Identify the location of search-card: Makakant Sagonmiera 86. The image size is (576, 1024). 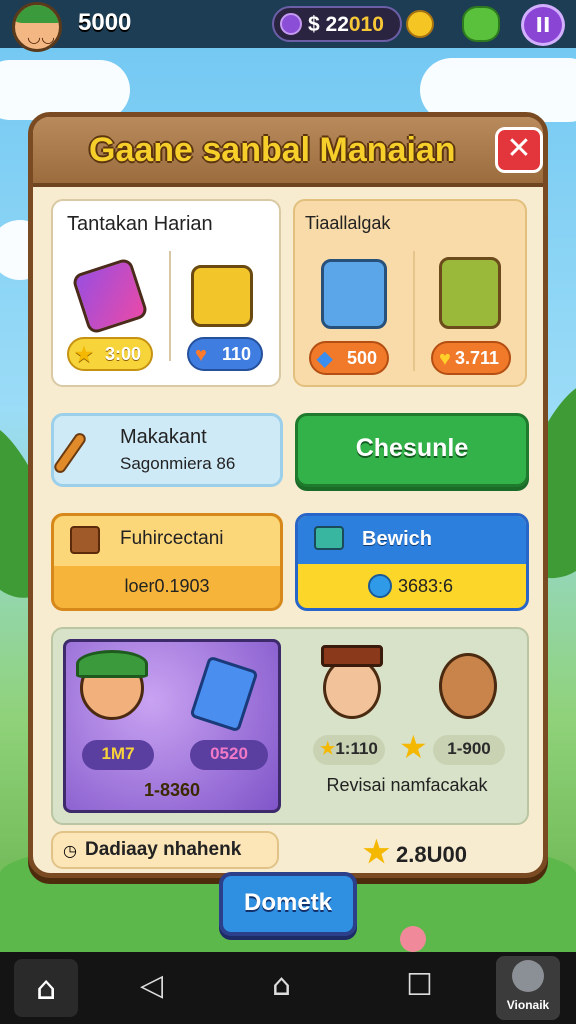
(167, 450).